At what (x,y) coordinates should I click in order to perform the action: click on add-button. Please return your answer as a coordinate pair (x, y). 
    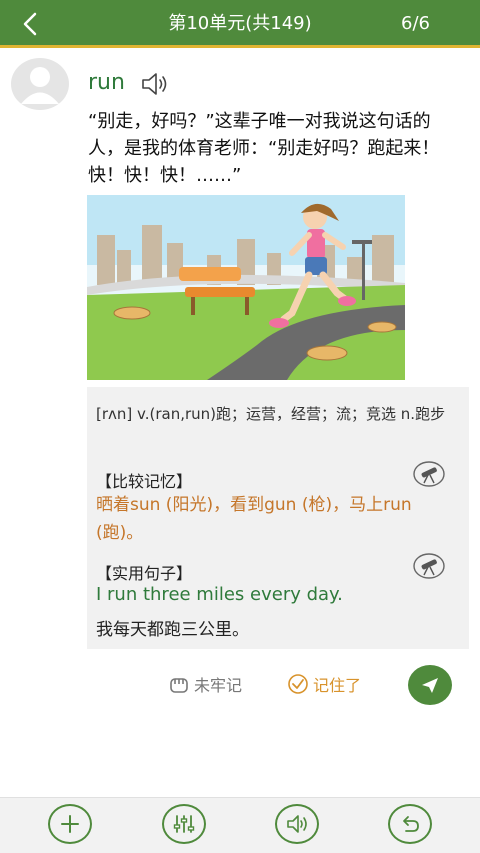
    Looking at the image, I should click on (70, 824).